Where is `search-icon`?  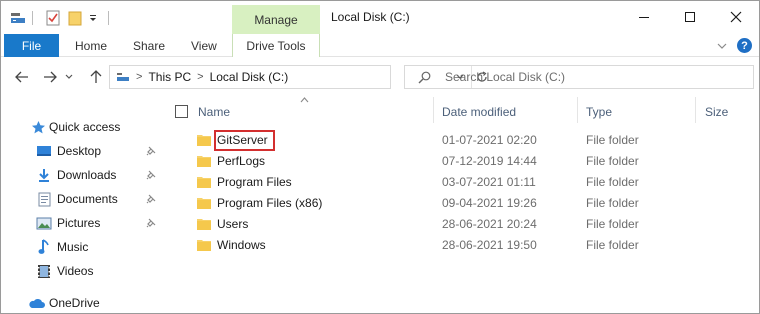
search-icon is located at coordinates (424, 77).